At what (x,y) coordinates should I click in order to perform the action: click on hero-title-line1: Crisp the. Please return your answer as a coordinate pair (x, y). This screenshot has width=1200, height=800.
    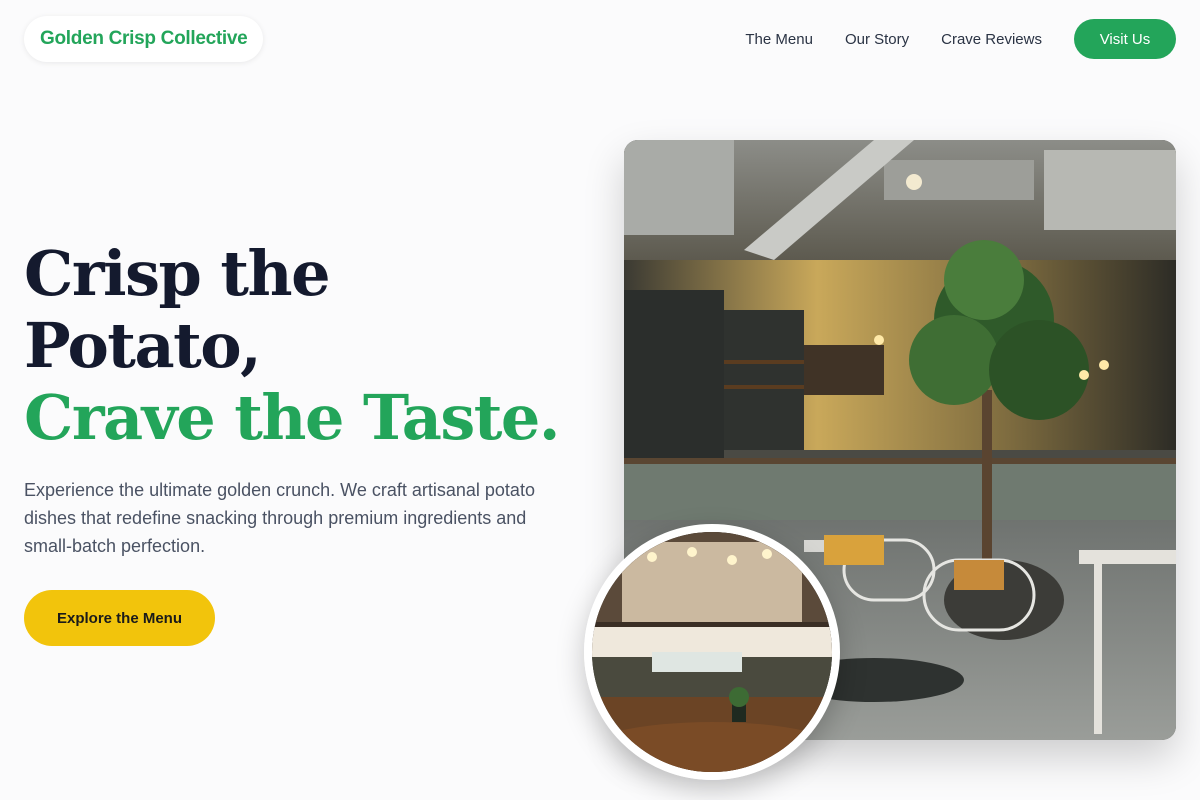
    Looking at the image, I should click on (177, 273).